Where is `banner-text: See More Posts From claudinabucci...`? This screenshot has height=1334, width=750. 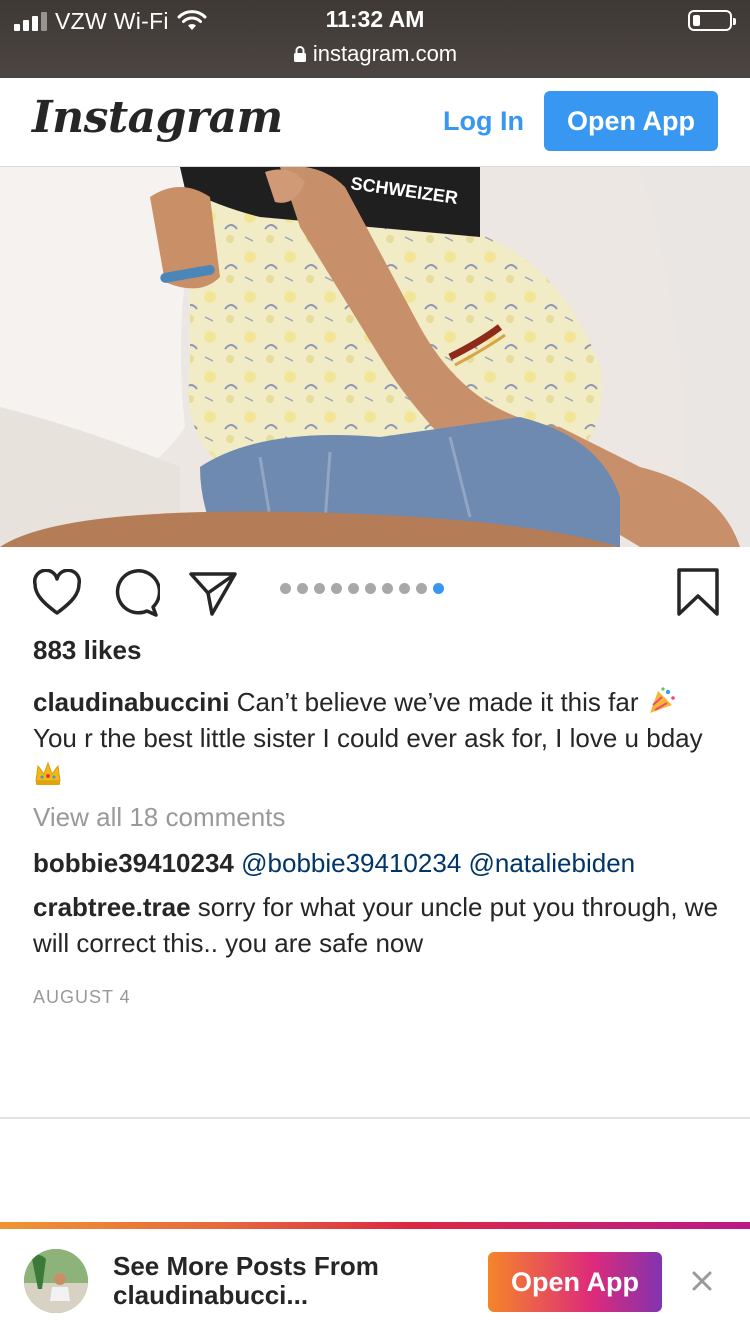 banner-text: See More Posts From claudinabucci... is located at coordinates (278, 1281).